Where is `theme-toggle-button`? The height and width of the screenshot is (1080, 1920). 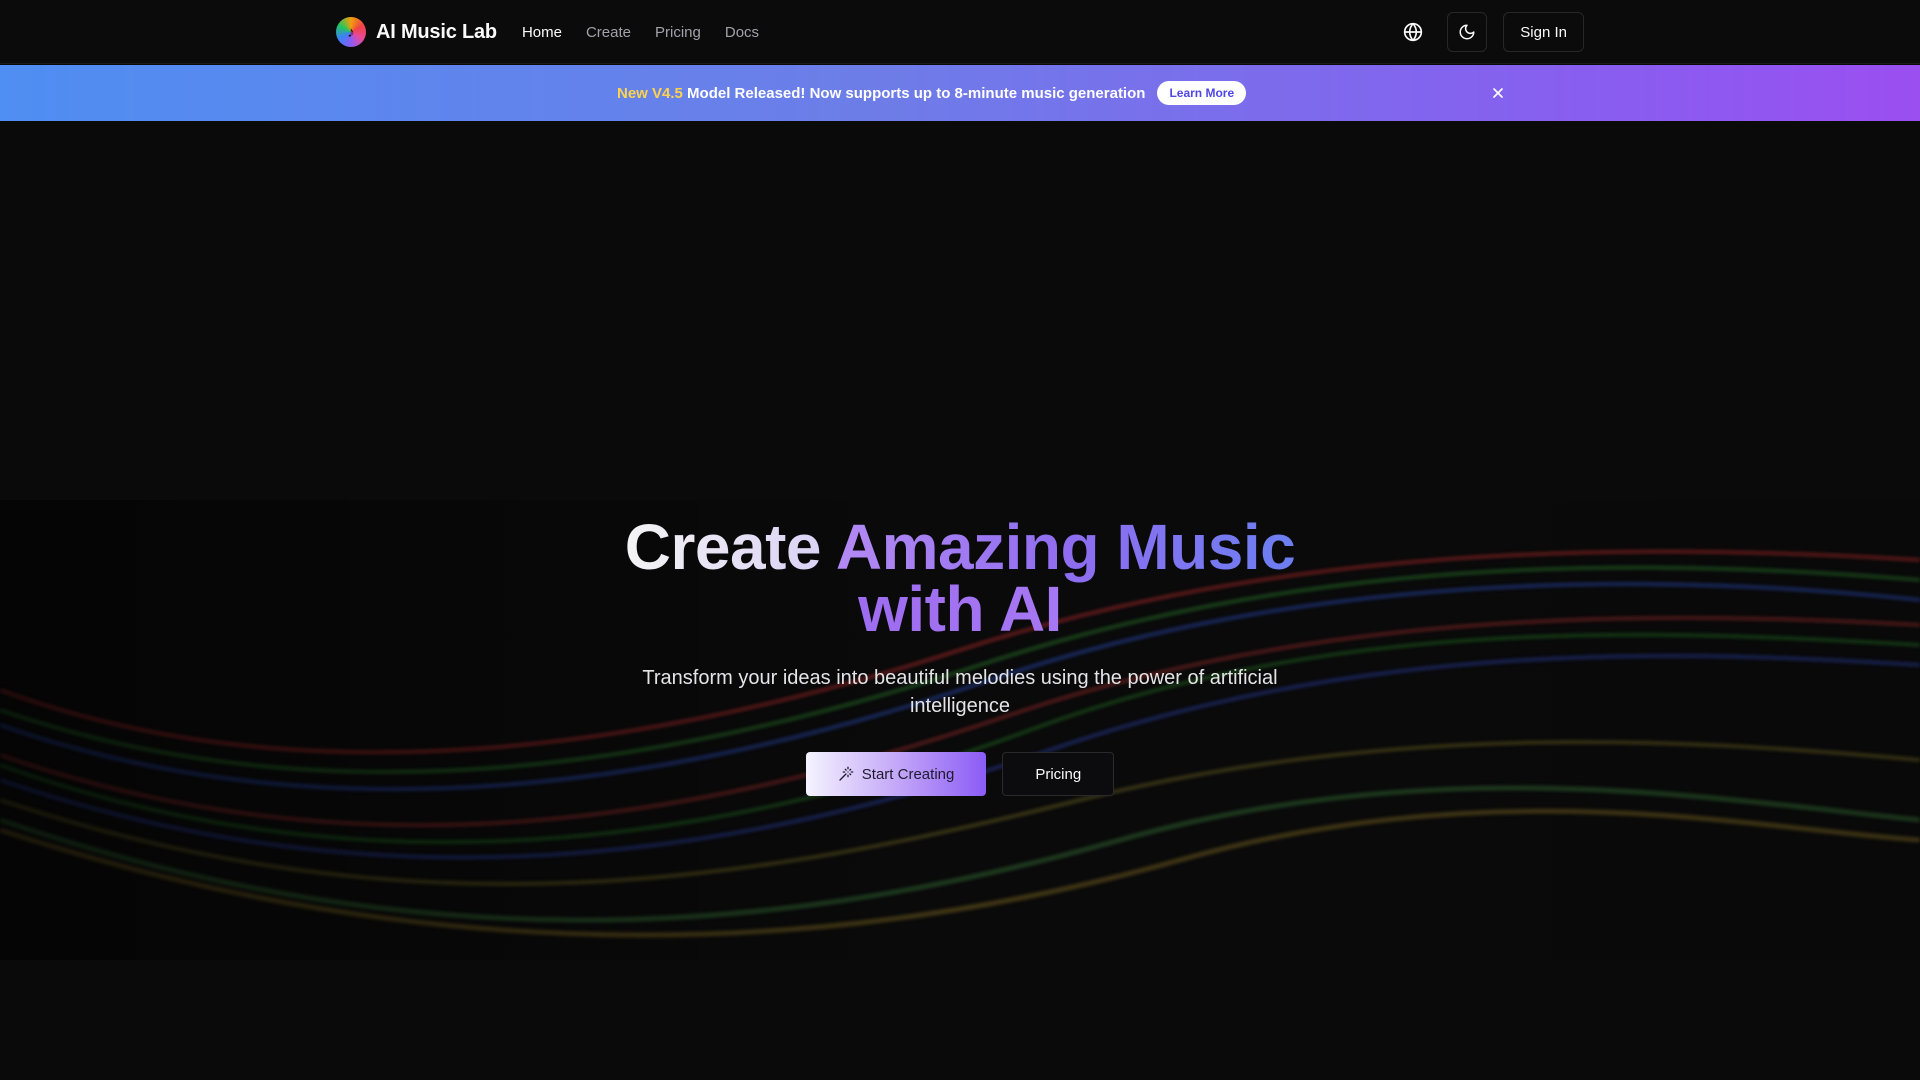
theme-toggle-button is located at coordinates (1467, 32).